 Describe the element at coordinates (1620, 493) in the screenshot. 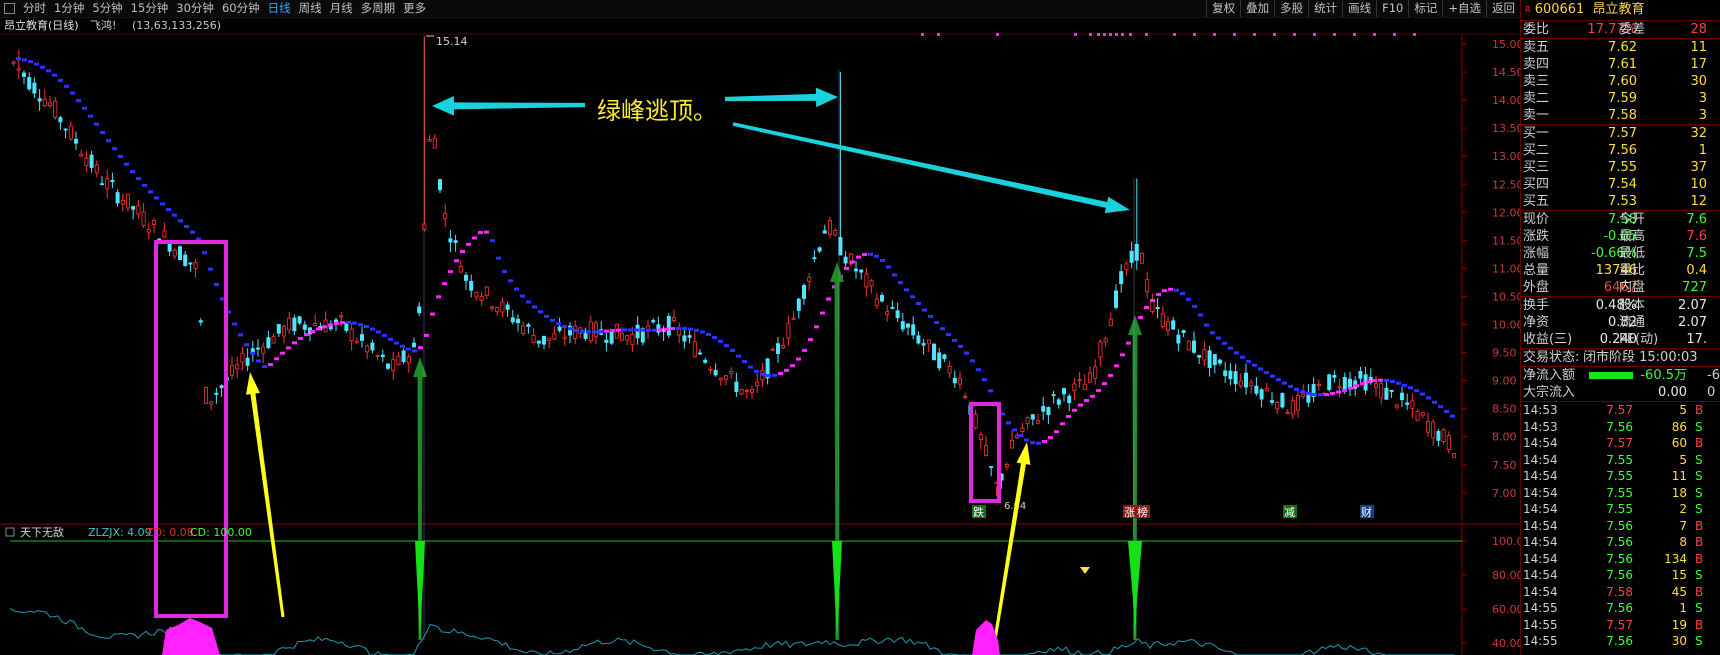

I see `tick-row: 14:54 7.55 18 S` at that location.